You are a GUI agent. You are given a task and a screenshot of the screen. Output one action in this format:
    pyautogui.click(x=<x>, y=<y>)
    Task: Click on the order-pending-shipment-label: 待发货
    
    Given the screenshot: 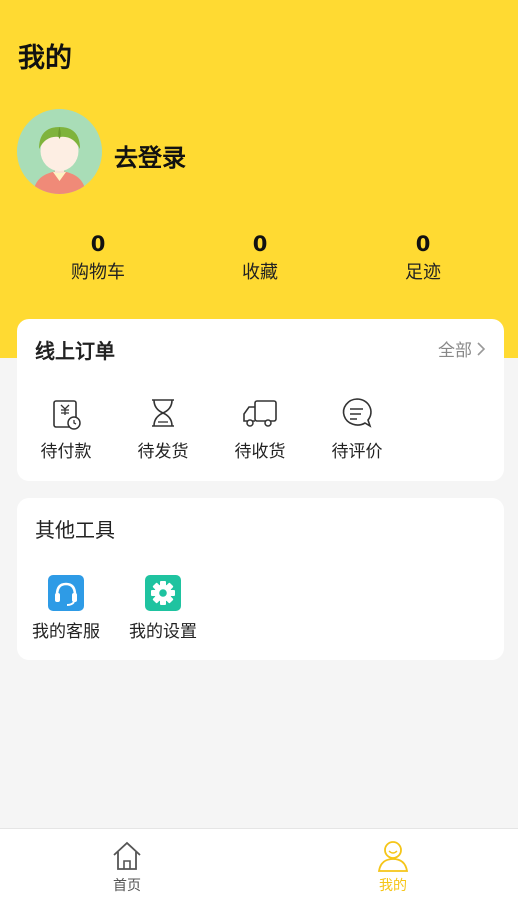 What is the action you would take?
    pyautogui.click(x=163, y=452)
    